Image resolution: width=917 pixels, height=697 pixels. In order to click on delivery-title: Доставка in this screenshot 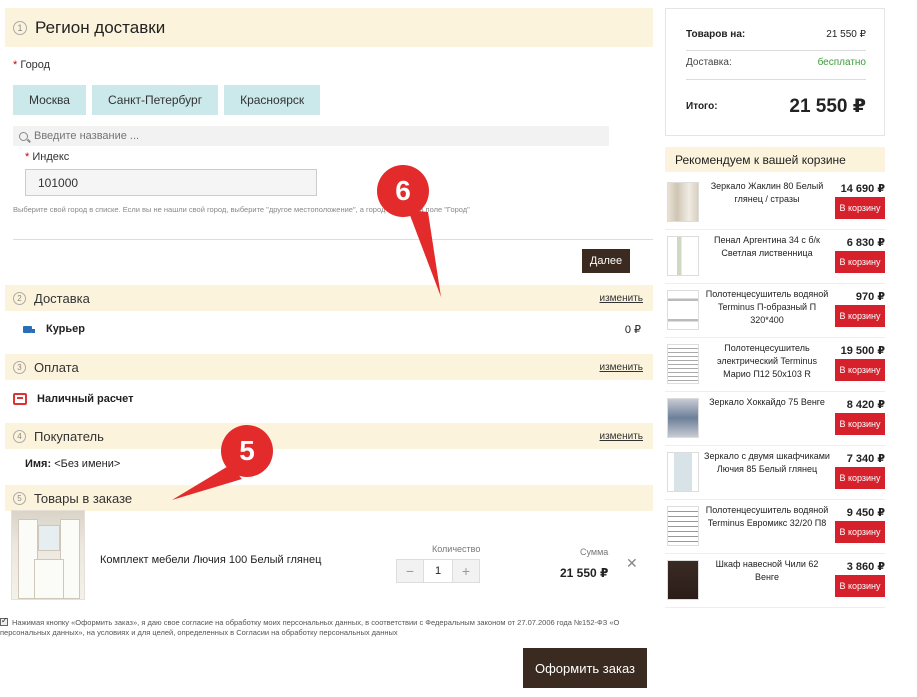, I will do `click(62, 298)`.